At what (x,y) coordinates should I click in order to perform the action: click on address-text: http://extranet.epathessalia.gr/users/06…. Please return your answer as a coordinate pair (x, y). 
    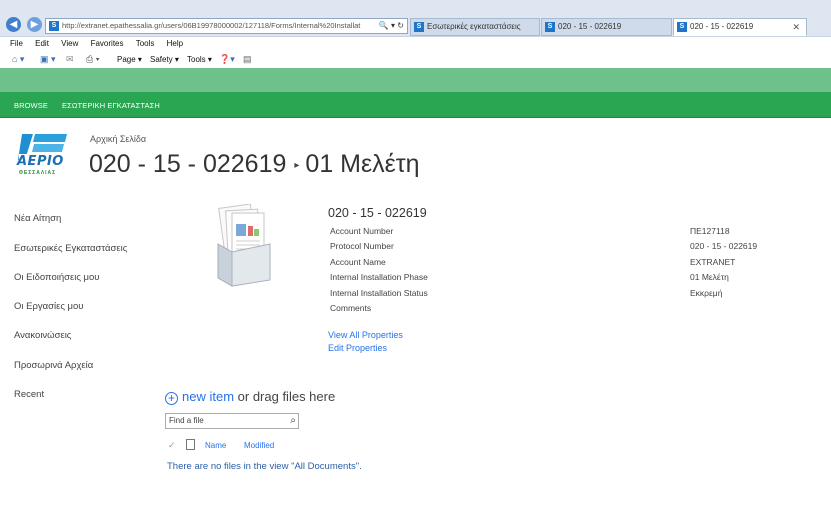
    Looking at the image, I should click on (211, 25).